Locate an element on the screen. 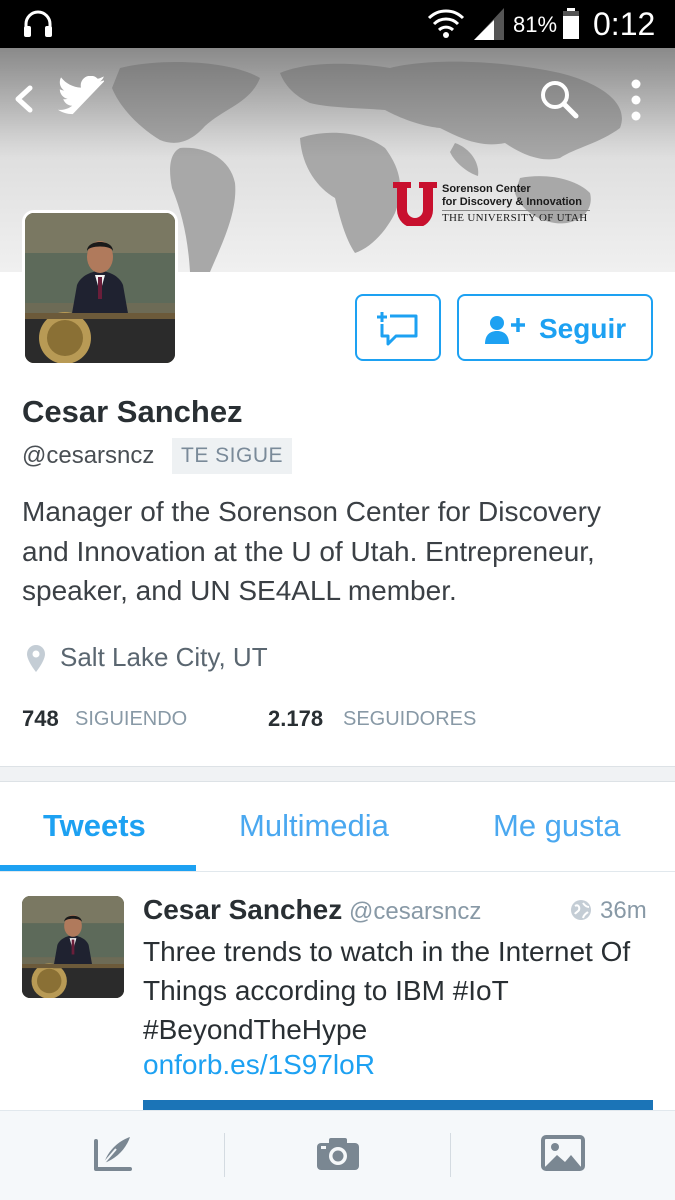  wifi-icon is located at coordinates (446, 23).